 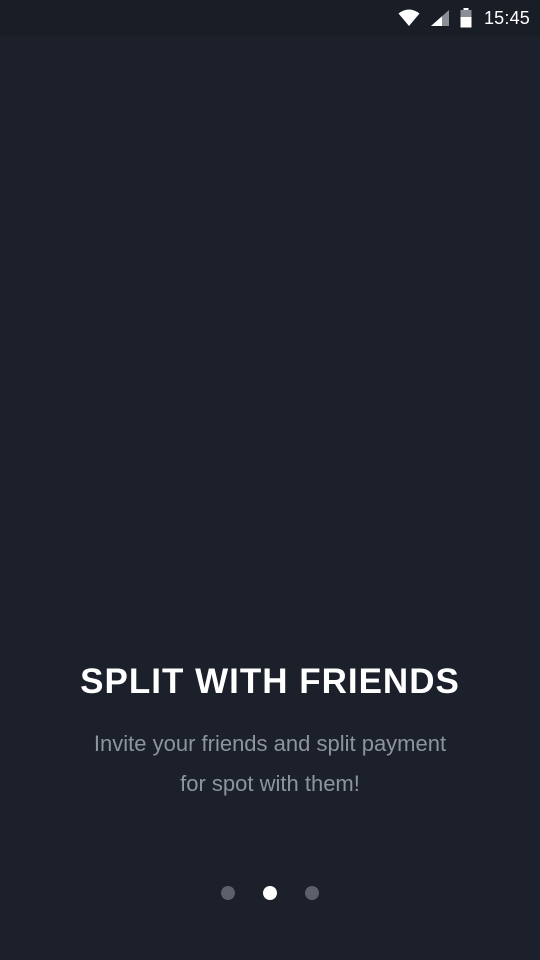 I want to click on signal-icon, so click(x=440, y=18).